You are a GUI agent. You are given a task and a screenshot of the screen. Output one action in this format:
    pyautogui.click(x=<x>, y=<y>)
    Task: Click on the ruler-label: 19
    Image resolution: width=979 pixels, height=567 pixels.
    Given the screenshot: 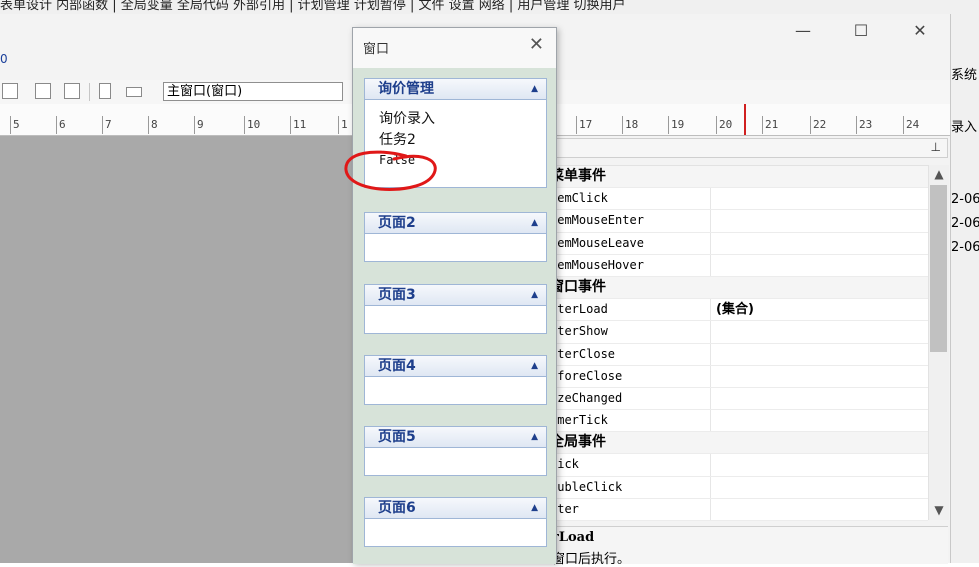 What is the action you would take?
    pyautogui.click(x=678, y=124)
    